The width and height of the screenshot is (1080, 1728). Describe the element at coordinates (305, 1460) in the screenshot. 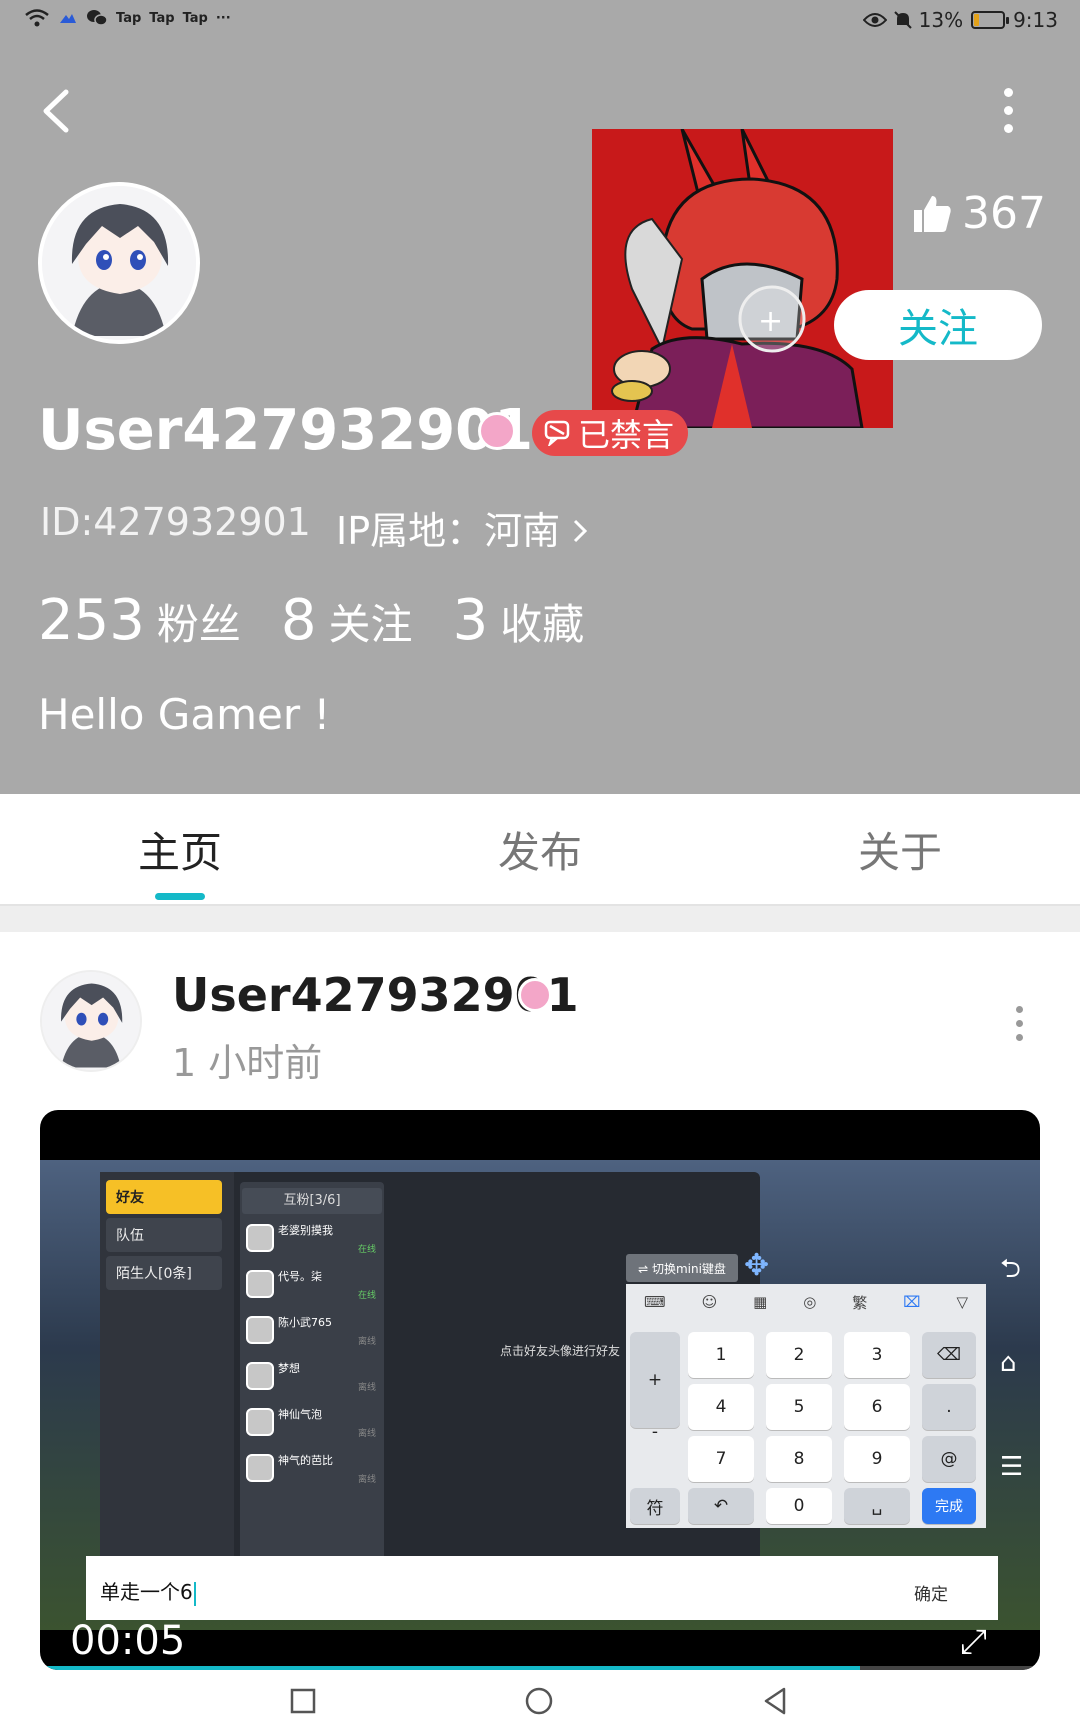

I see `friend-name: 神气的芭比` at that location.